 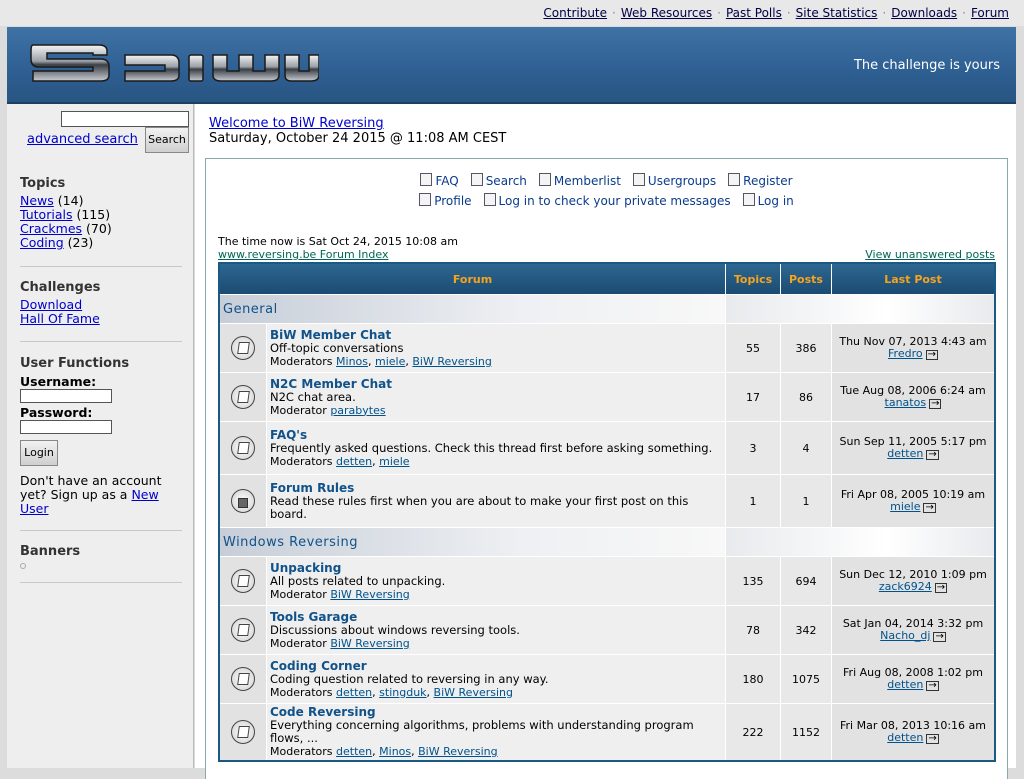 I want to click on forum-name-link: N2C Member Chat, so click(x=331, y=384).